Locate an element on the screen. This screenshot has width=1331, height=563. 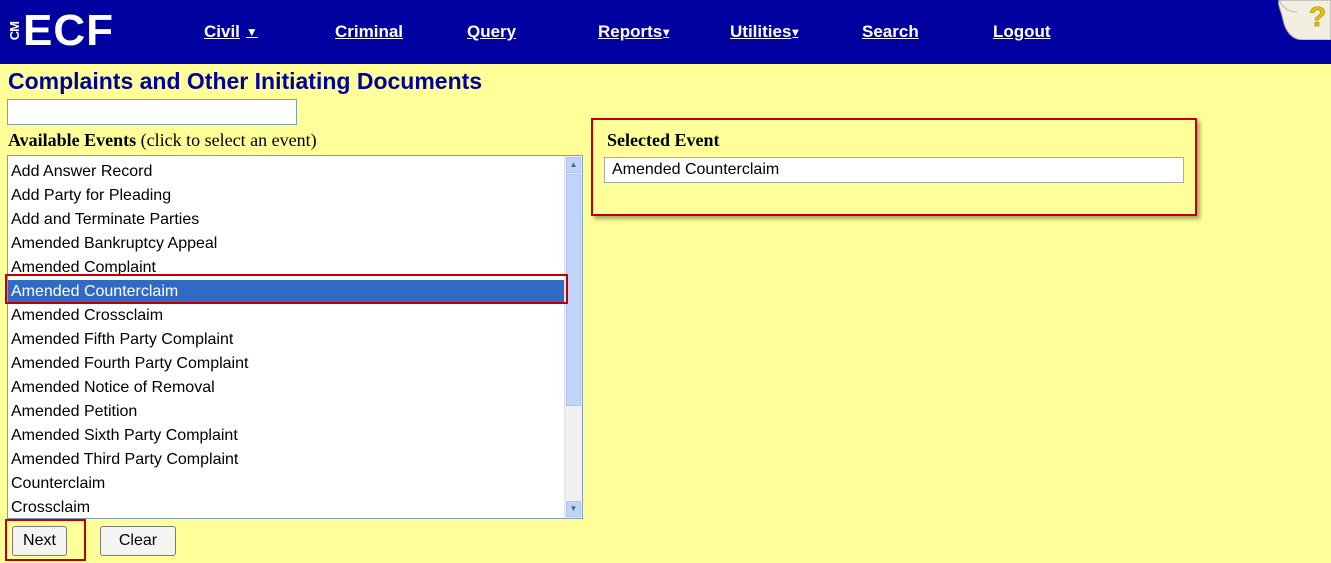
nav-criminal: Criminal is located at coordinates (369, 32).